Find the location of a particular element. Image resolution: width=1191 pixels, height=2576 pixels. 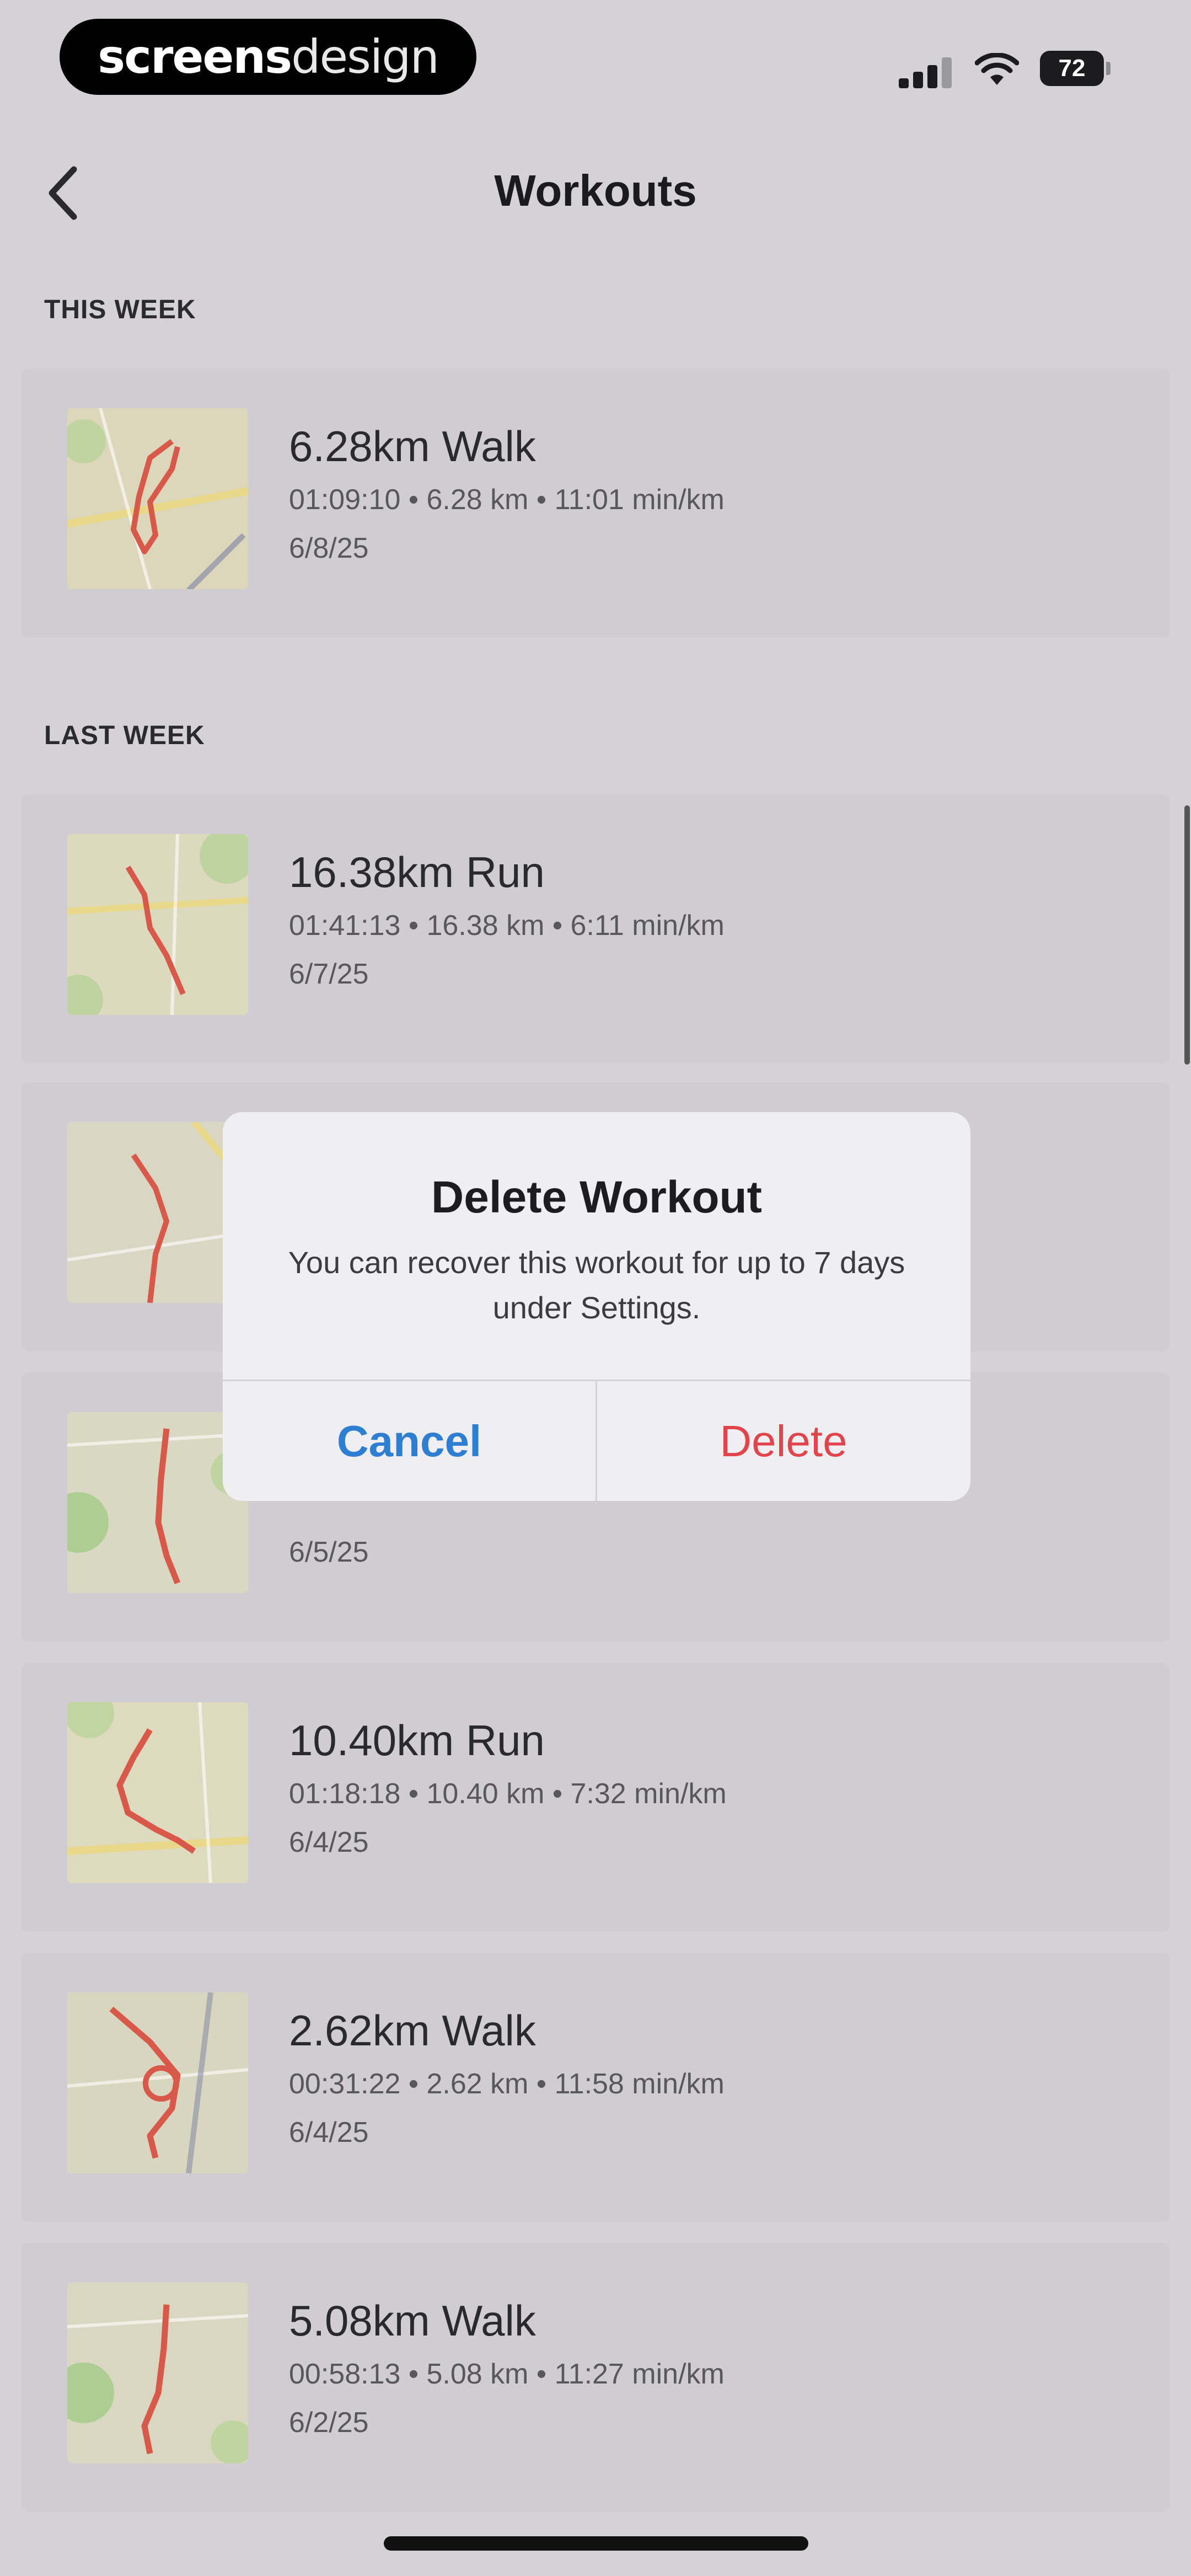

workout-stats: 01:41:13 • 16.38 km • 6:11 min/km is located at coordinates (507, 926).